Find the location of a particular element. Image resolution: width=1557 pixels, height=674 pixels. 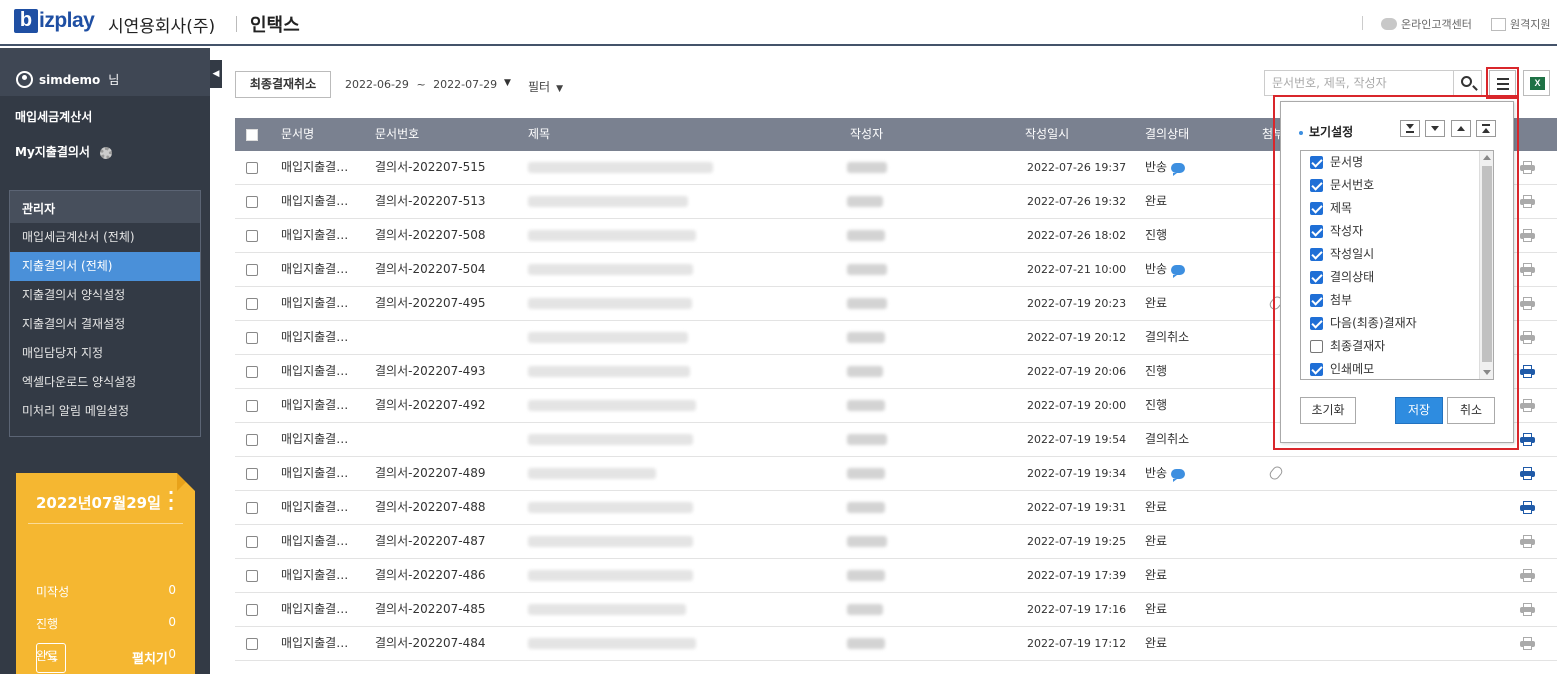

admin-item-purchase-manager: 매입담당자 지정 is located at coordinates (105, 353).